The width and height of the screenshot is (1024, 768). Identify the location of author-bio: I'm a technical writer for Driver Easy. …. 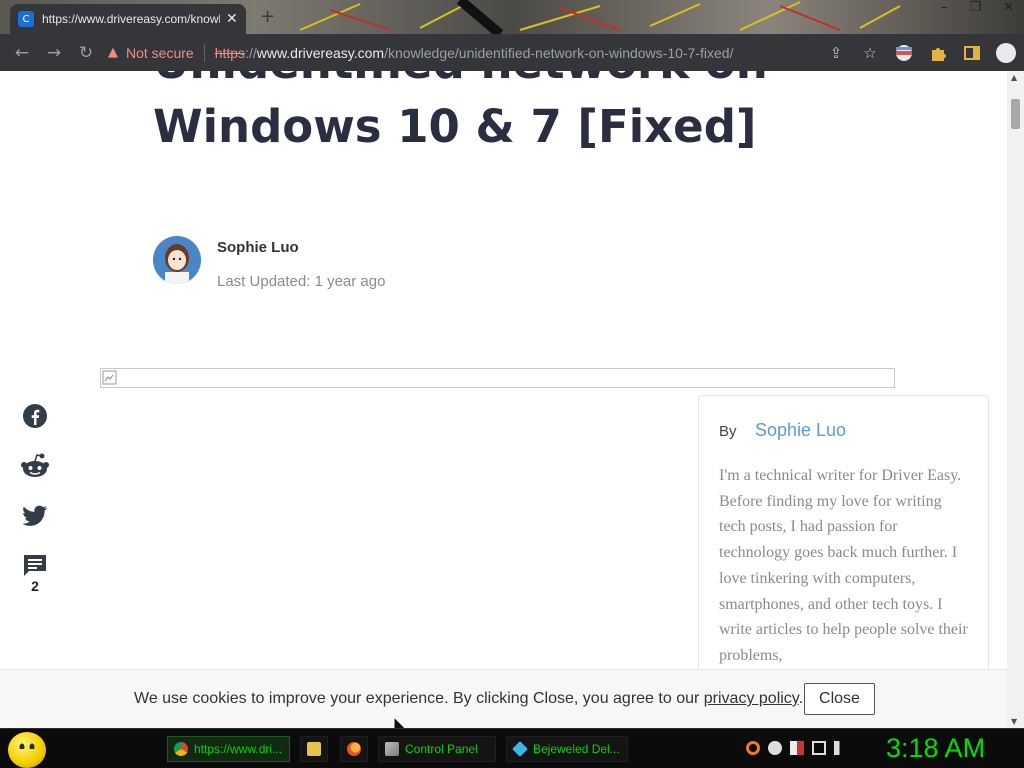
(843, 565).